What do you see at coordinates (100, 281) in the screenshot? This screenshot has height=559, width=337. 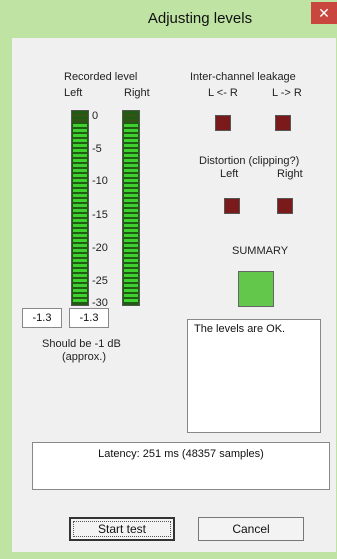 I see `meter-tick-label: -25` at bounding box center [100, 281].